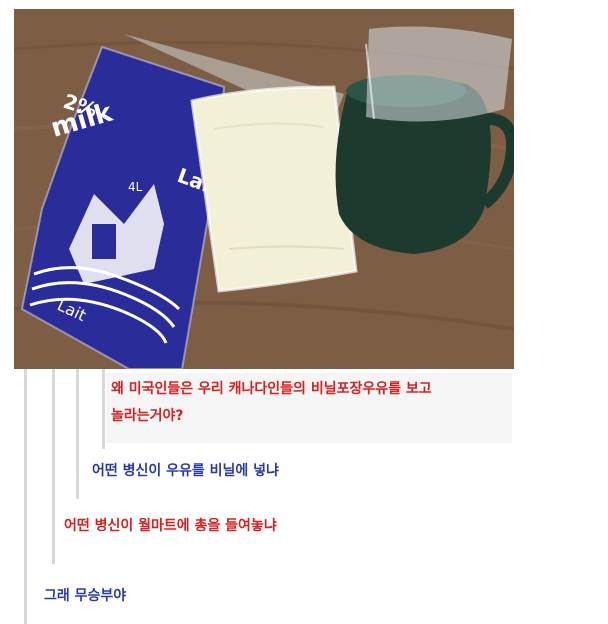  I want to click on comment-4-text: 그래 무승부야, so click(85, 596).